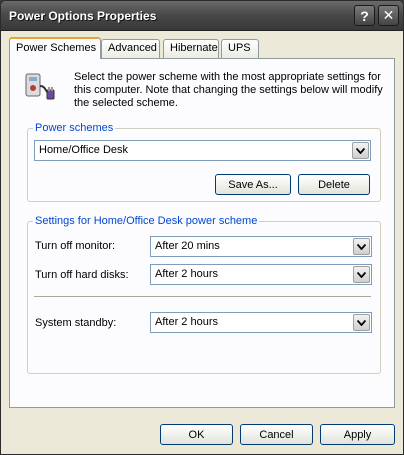  What do you see at coordinates (74, 128) in the screenshot?
I see `power-schemes-group-title: Power schemes` at bounding box center [74, 128].